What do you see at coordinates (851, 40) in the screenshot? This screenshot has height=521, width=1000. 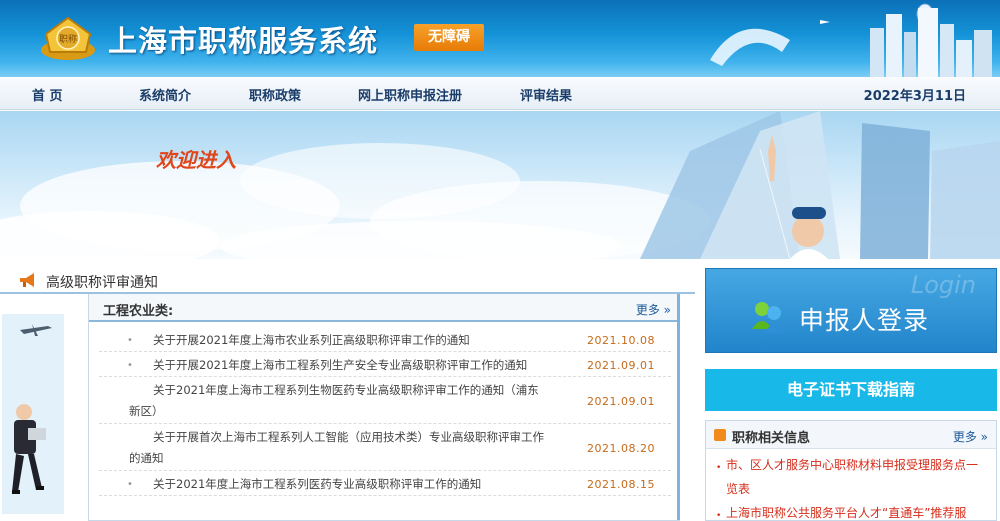 I see `header-skyline-illustration` at bounding box center [851, 40].